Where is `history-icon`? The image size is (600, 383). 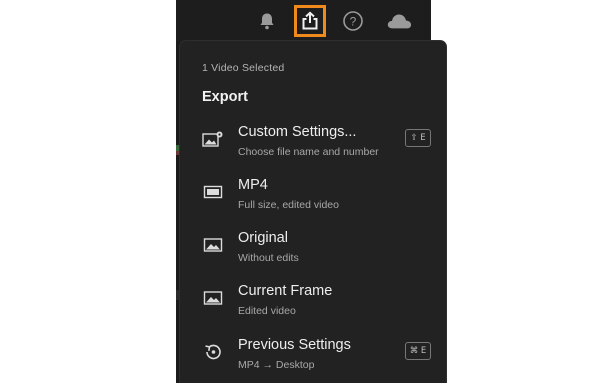 history-icon is located at coordinates (213, 352).